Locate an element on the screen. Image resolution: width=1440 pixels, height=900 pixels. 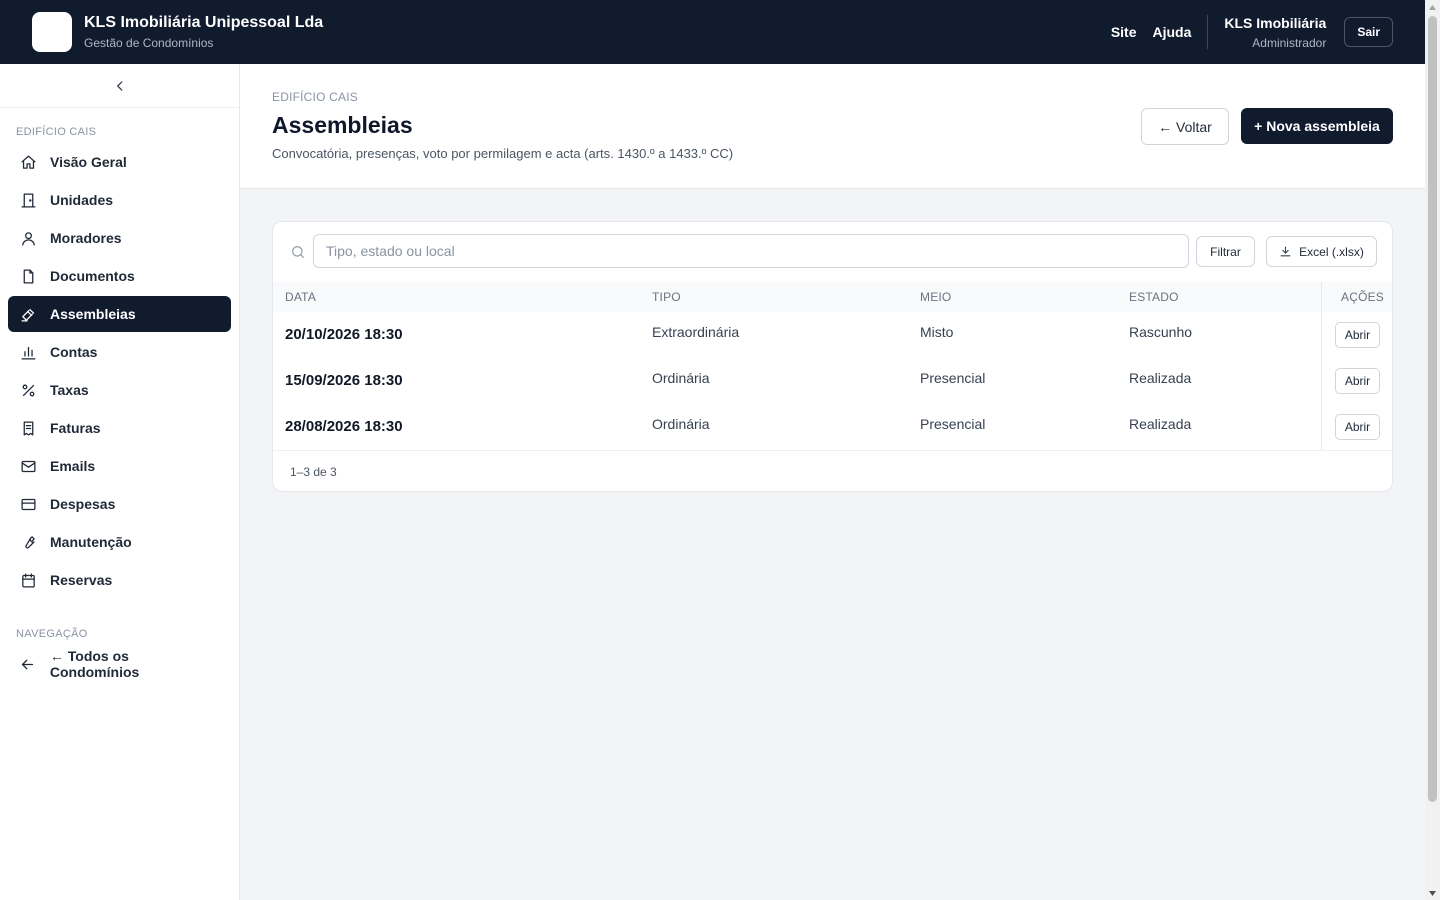
column-header-status: ESTADO is located at coordinates (1154, 297).